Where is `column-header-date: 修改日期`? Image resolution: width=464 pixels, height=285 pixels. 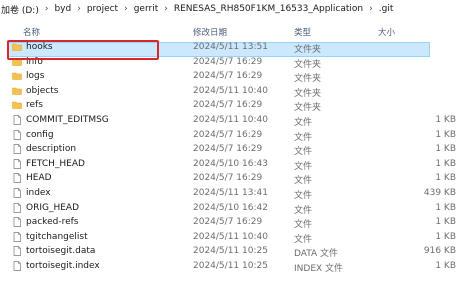
column-header-date: 修改日期 is located at coordinates (210, 32).